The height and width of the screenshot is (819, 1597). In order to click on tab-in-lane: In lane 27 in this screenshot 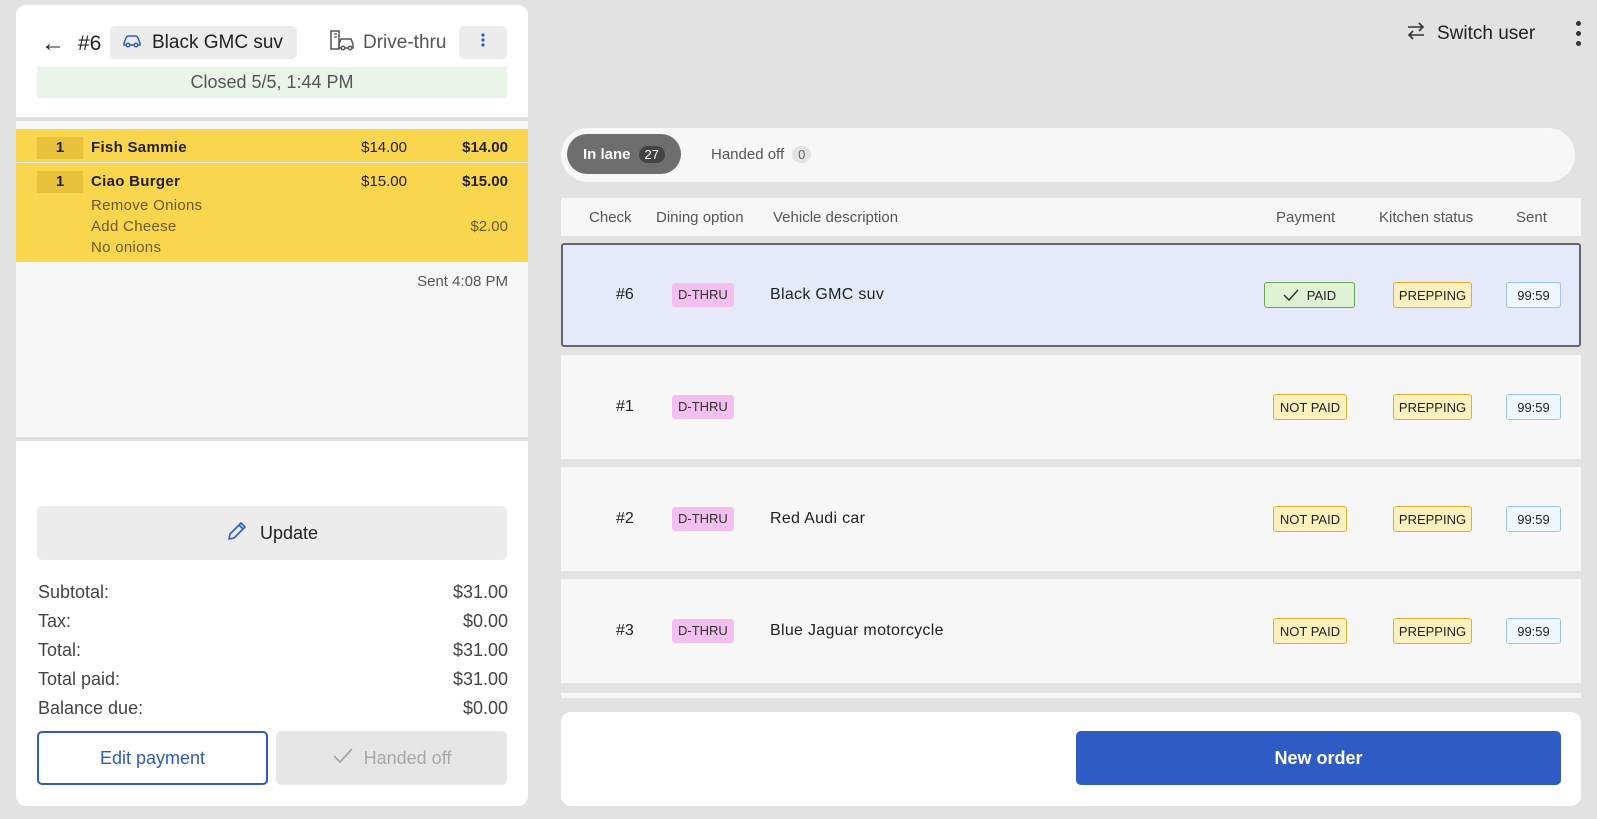, I will do `click(624, 154)`.